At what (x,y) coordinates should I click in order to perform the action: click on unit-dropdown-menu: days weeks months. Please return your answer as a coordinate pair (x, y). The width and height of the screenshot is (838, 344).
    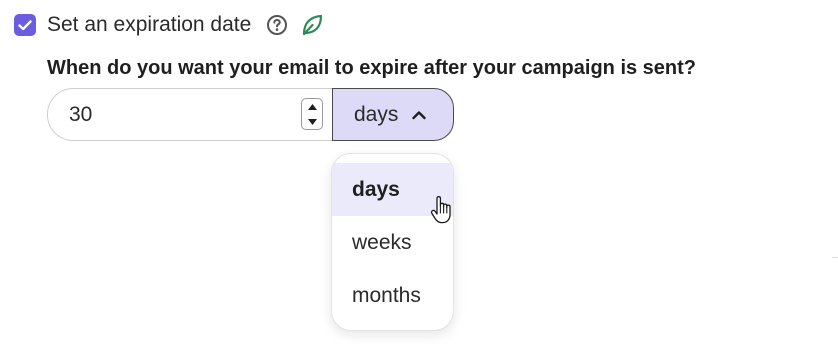
    Looking at the image, I should click on (392, 242).